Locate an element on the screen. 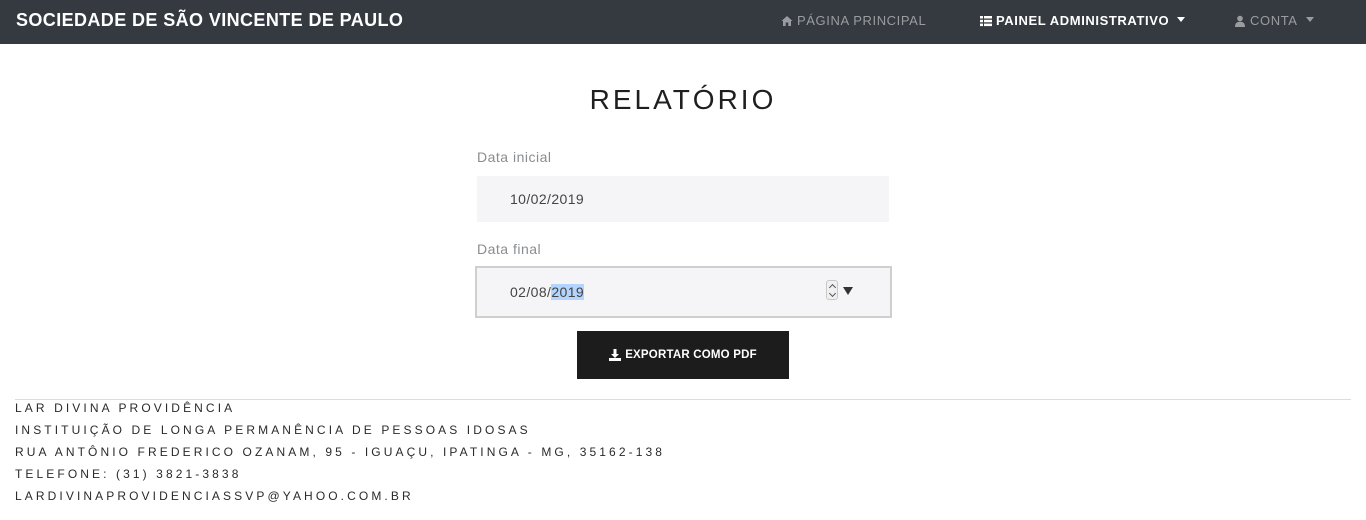  start-date-input: 10/02/2019 is located at coordinates (683, 199).